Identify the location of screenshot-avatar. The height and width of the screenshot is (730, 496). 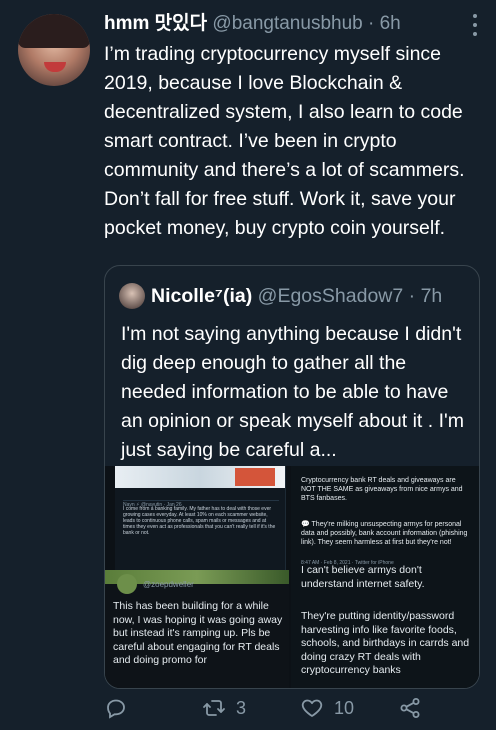
(127, 584).